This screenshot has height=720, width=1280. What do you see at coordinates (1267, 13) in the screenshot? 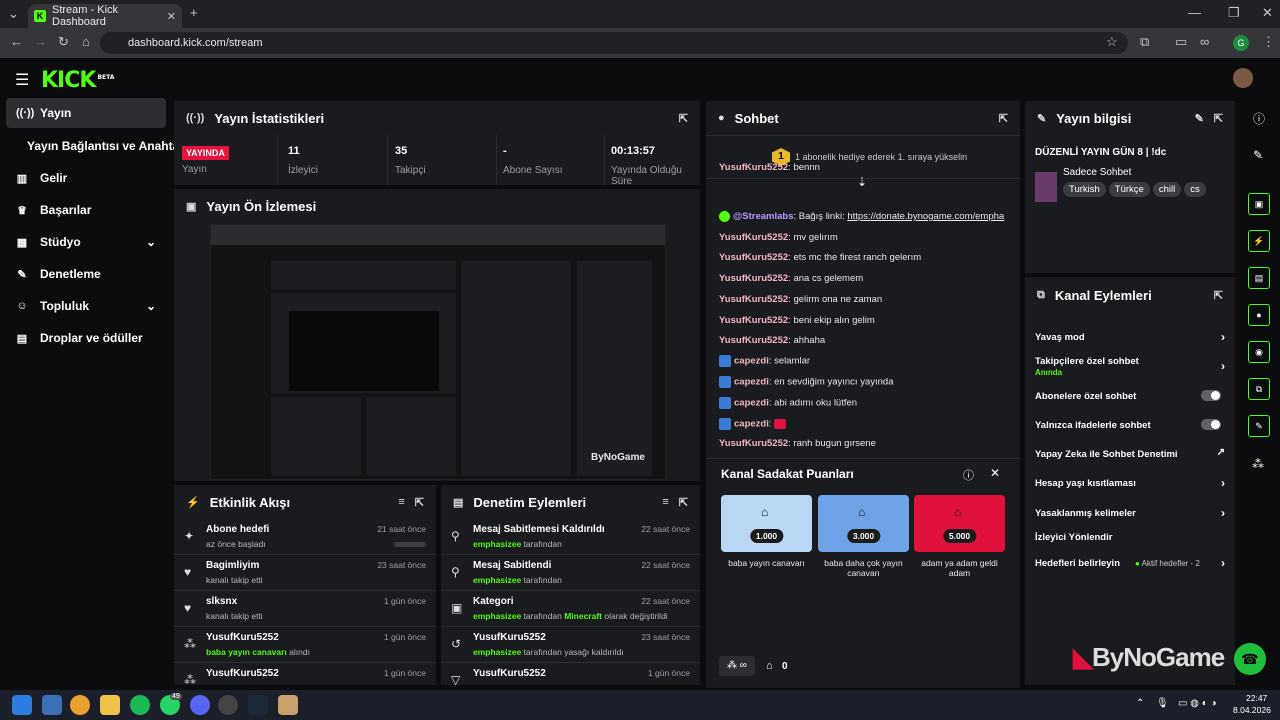
I see `close-window-icon: ✕` at bounding box center [1267, 13].